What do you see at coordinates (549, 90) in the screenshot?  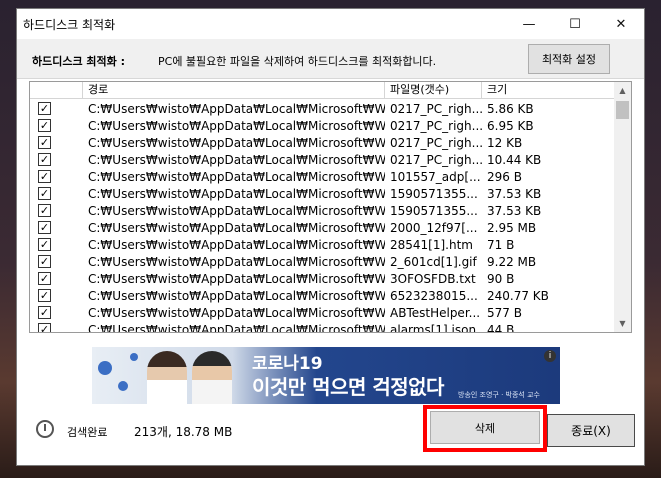 I see `header-size: 크기` at bounding box center [549, 90].